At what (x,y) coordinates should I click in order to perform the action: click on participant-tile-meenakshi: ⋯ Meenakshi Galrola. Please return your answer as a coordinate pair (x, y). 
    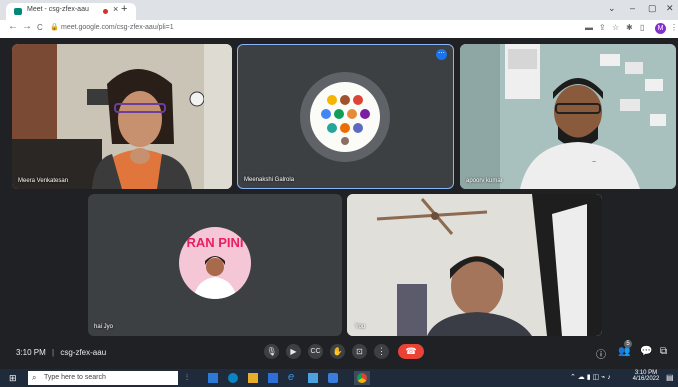
    Looking at the image, I should click on (345, 116).